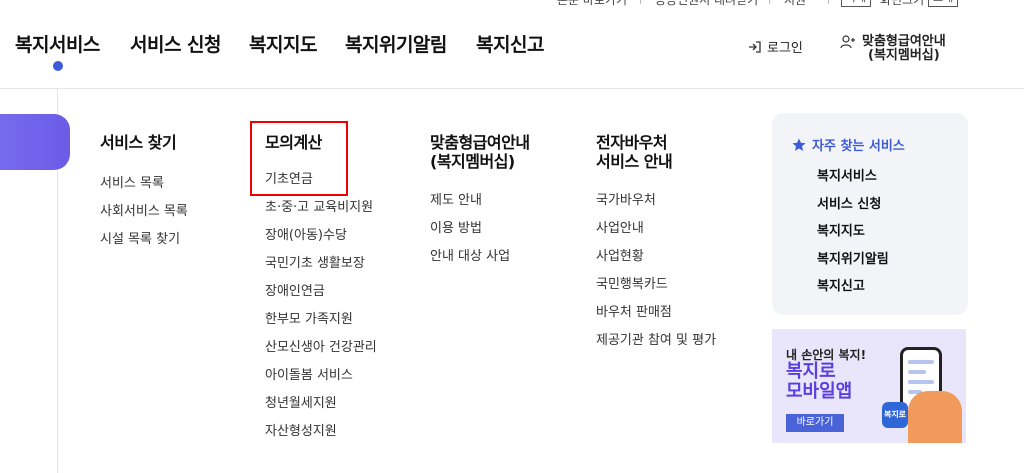  I want to click on menu-item-system-guide: 제도 안내, so click(480, 201).